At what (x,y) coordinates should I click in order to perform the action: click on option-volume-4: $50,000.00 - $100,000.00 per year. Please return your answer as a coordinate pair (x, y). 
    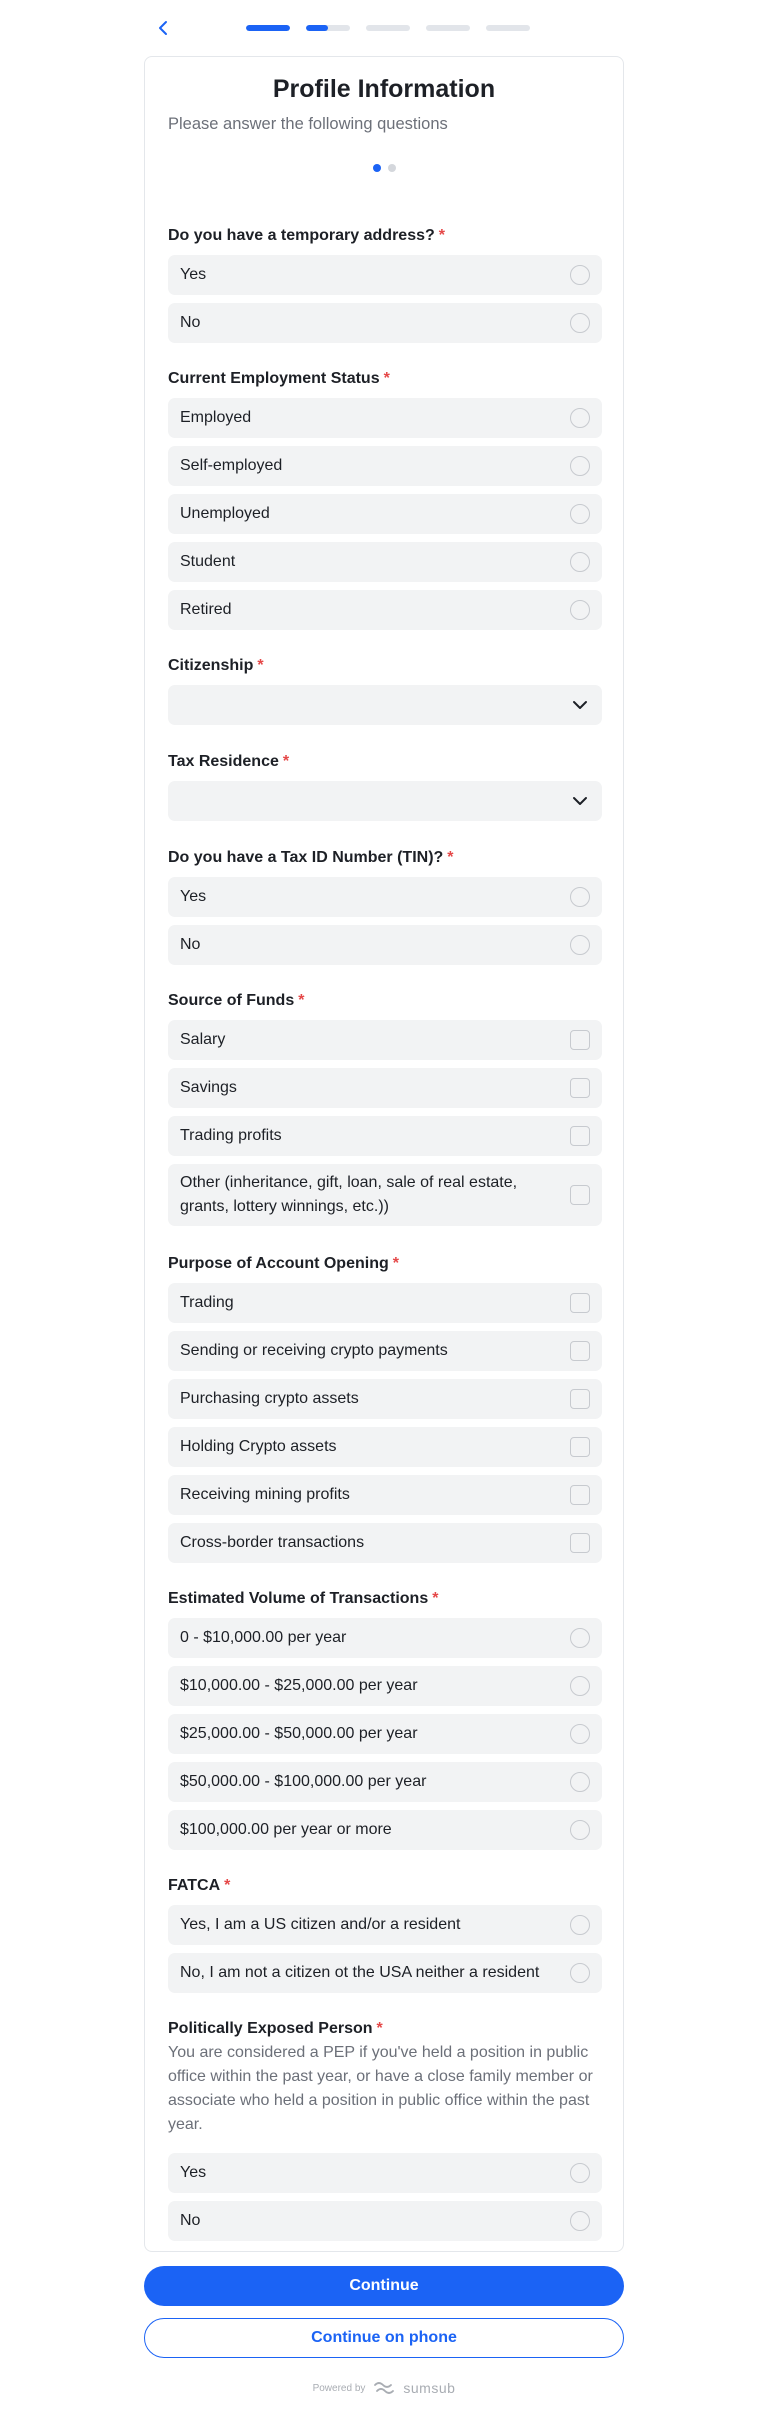
    Looking at the image, I should click on (385, 1782).